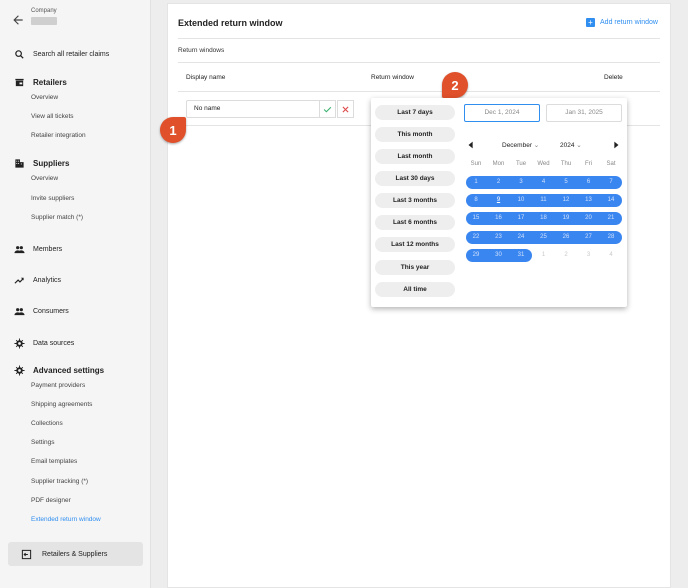  What do you see at coordinates (48, 249) in the screenshot?
I see `members-label: Members` at bounding box center [48, 249].